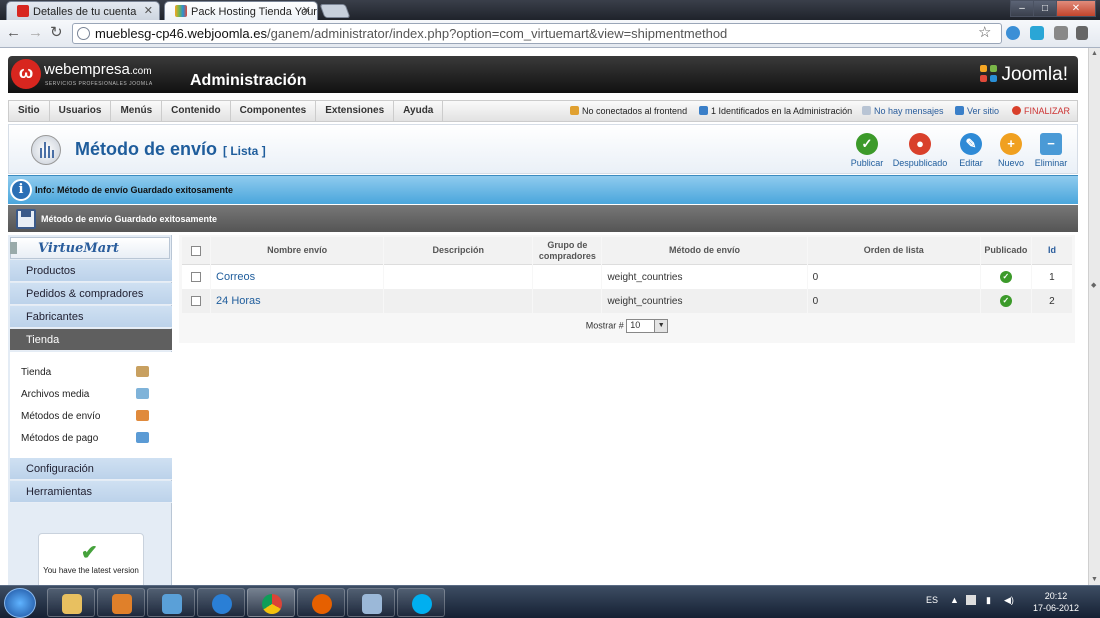 The height and width of the screenshot is (618, 1100). Describe the element at coordinates (1051, 150) in the screenshot. I see `delete-button: − Eliminar` at that location.